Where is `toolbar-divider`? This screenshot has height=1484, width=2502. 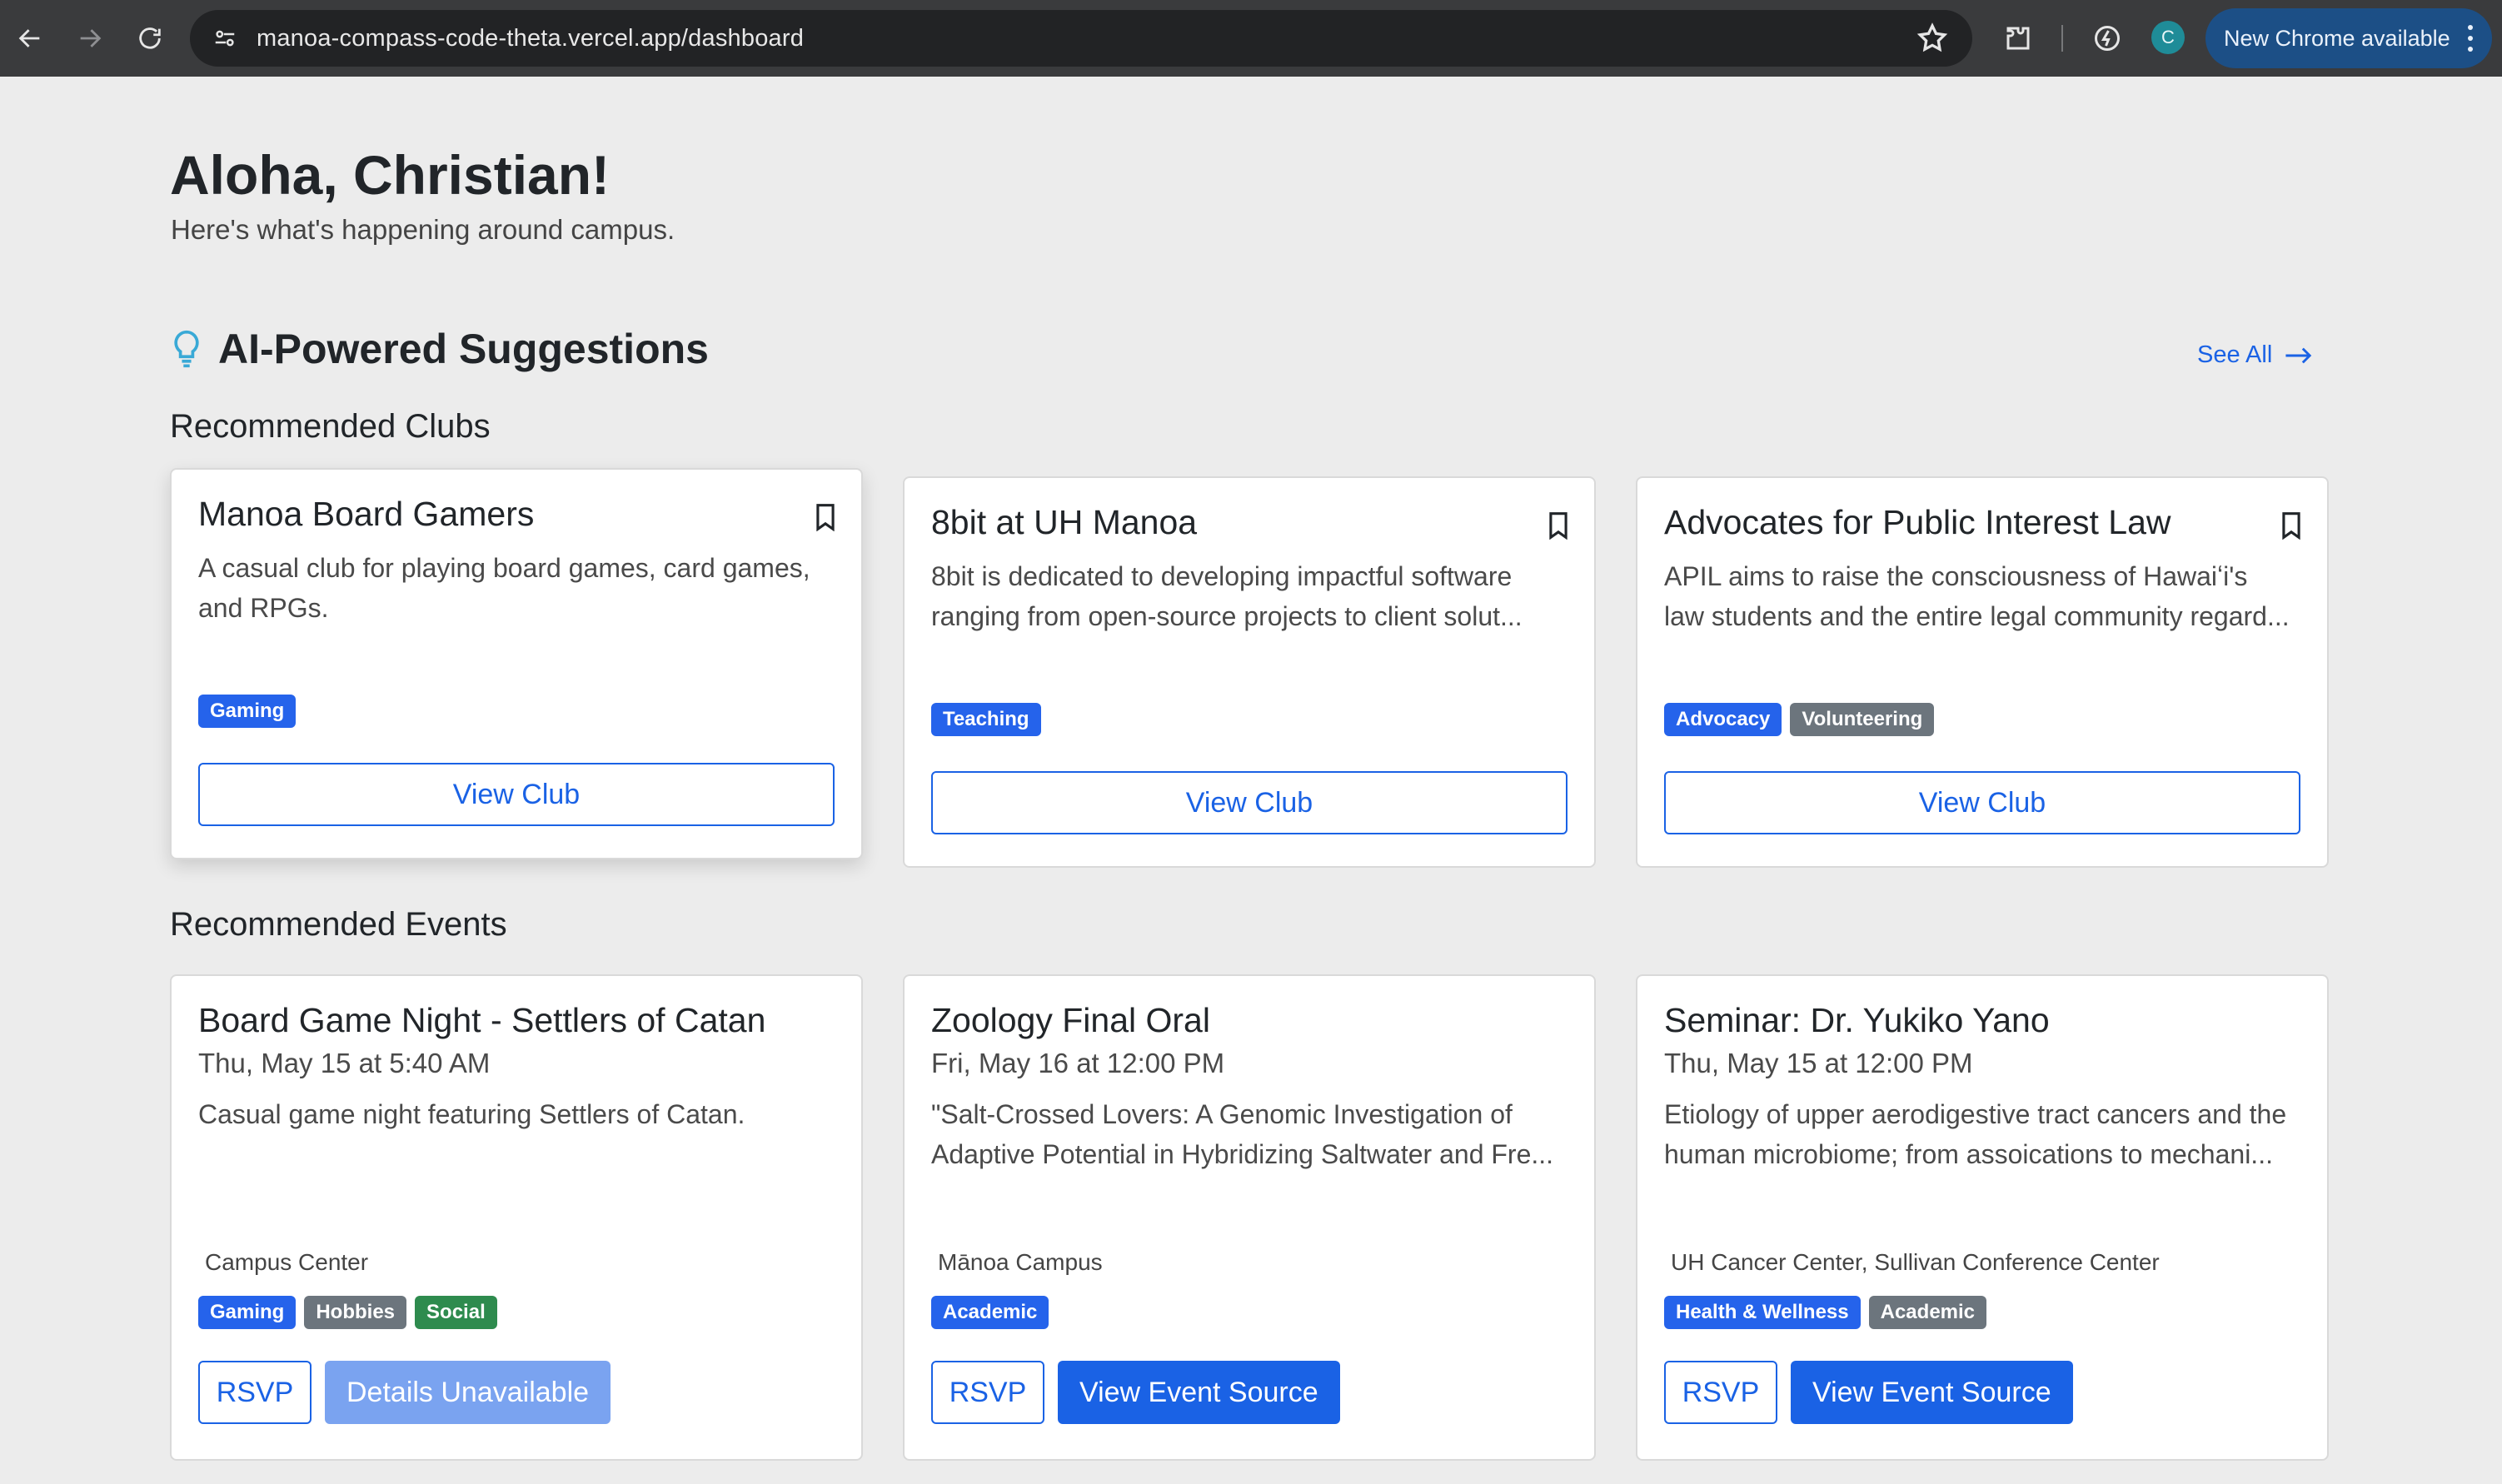
toolbar-divider is located at coordinates (2062, 38).